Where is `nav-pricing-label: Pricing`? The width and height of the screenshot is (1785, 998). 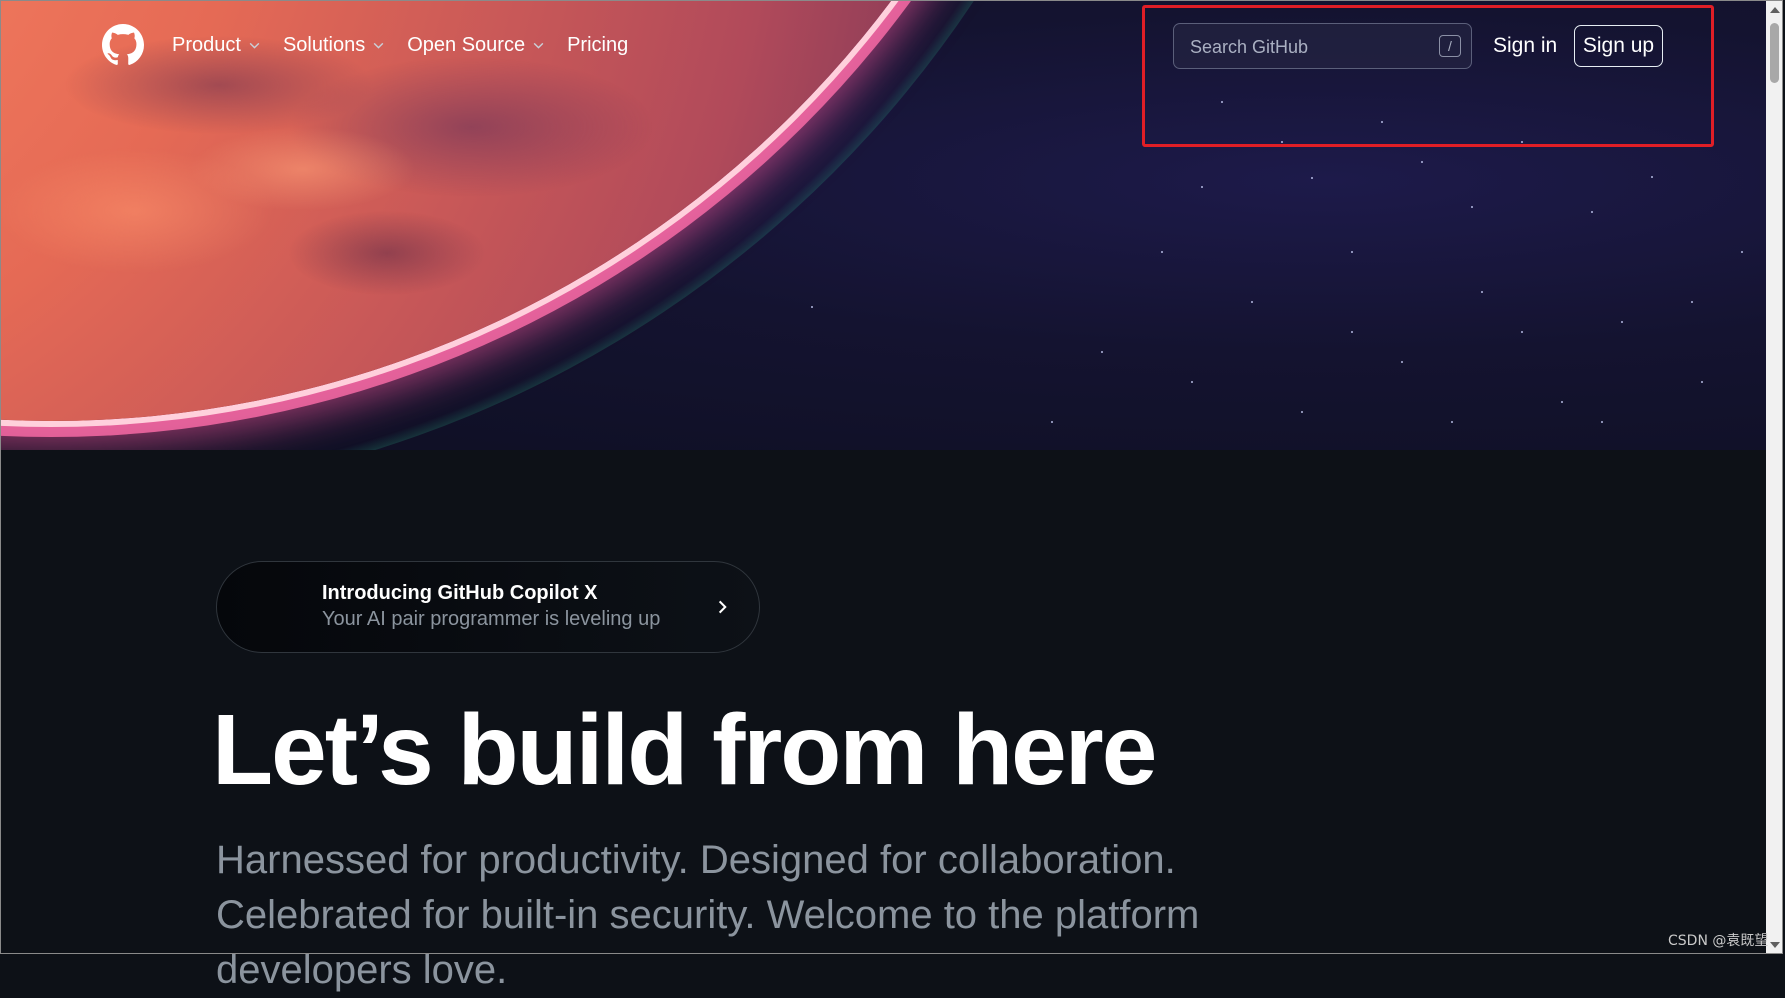
nav-pricing-label: Pricing is located at coordinates (598, 45).